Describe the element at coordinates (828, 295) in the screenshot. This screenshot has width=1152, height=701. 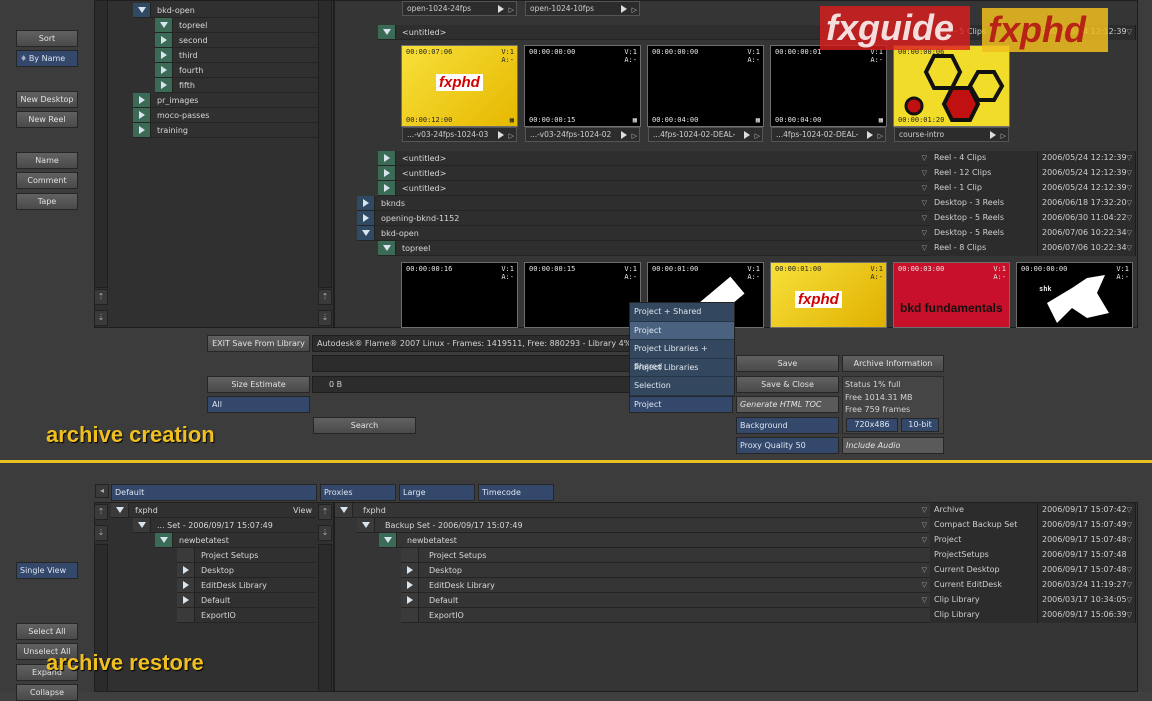
I see `clip-thumbnail: fxphd 00:00:01:00 V:1 A:-` at that location.